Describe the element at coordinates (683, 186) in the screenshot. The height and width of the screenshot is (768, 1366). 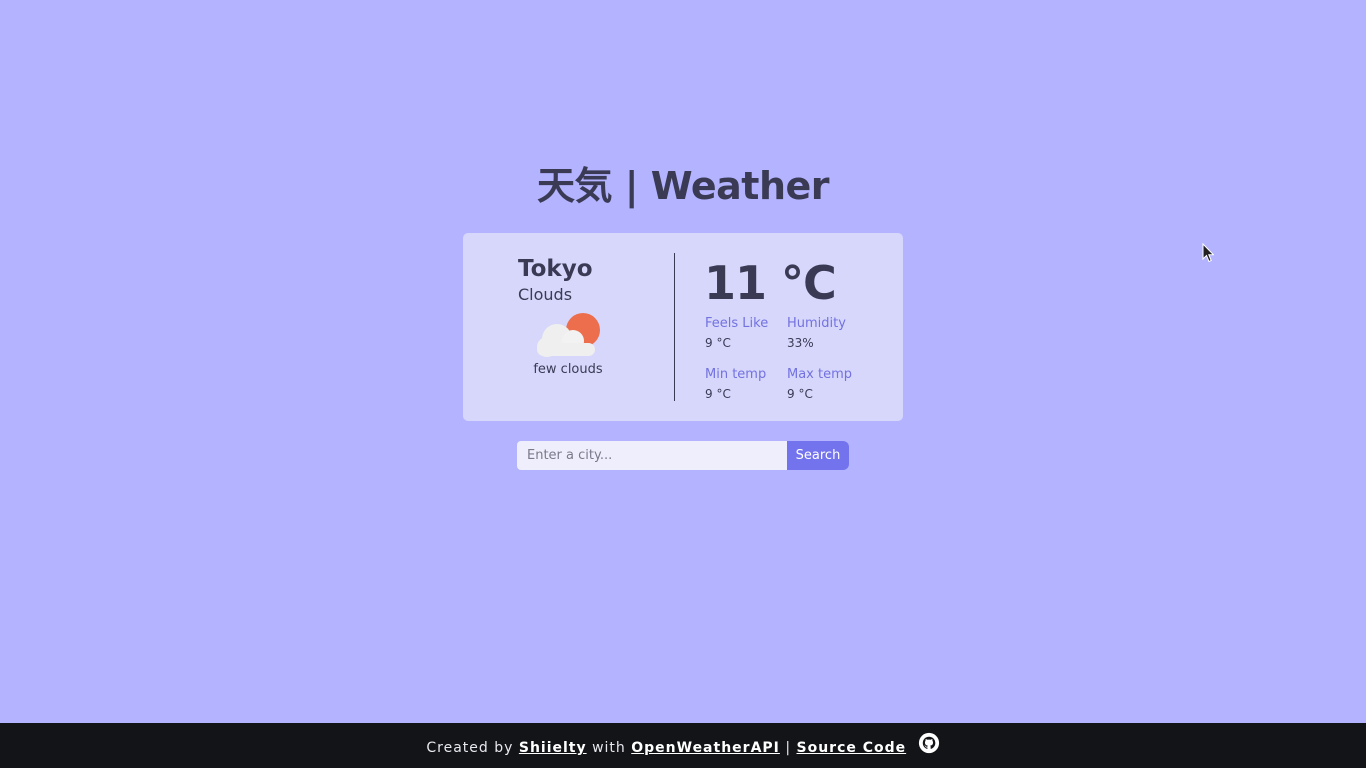
I see `page-title: 天気 | Weather` at that location.